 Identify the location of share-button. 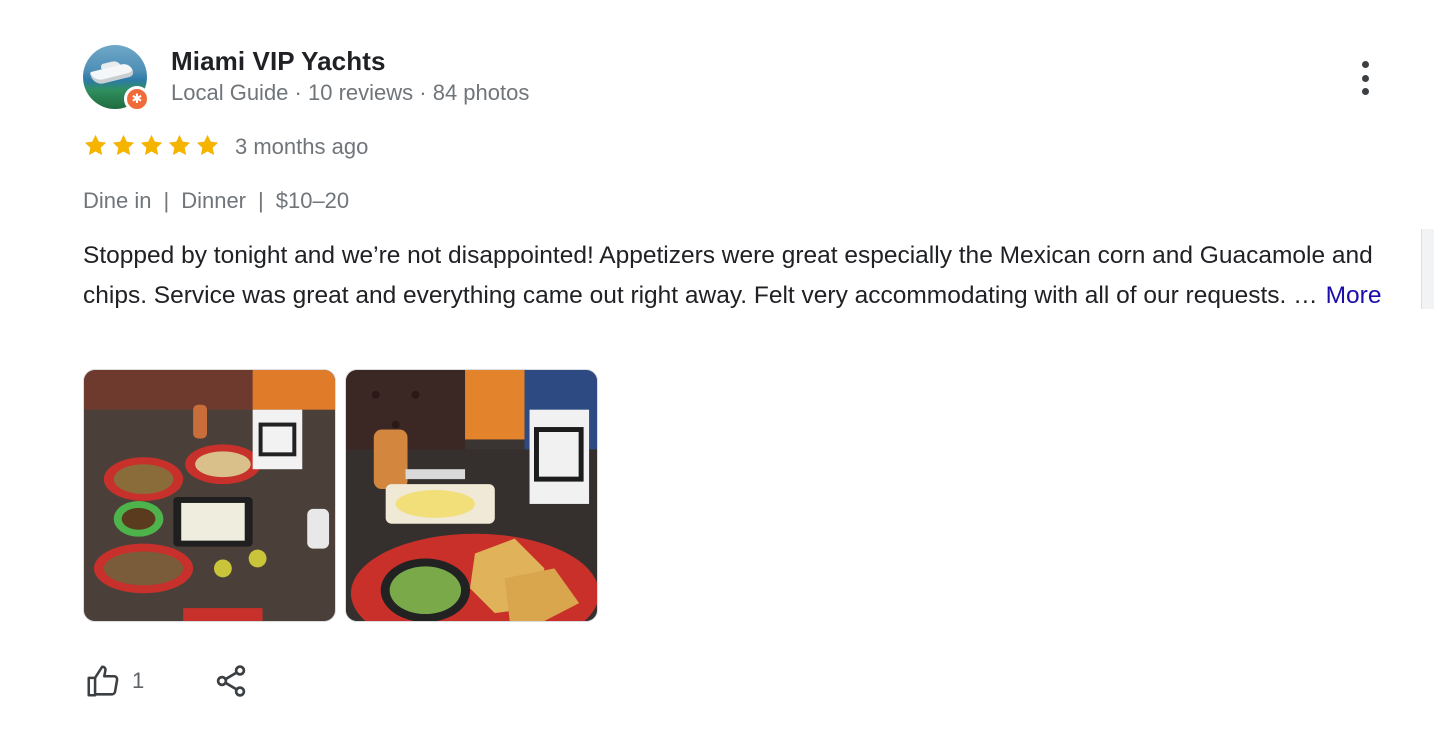
(231, 681).